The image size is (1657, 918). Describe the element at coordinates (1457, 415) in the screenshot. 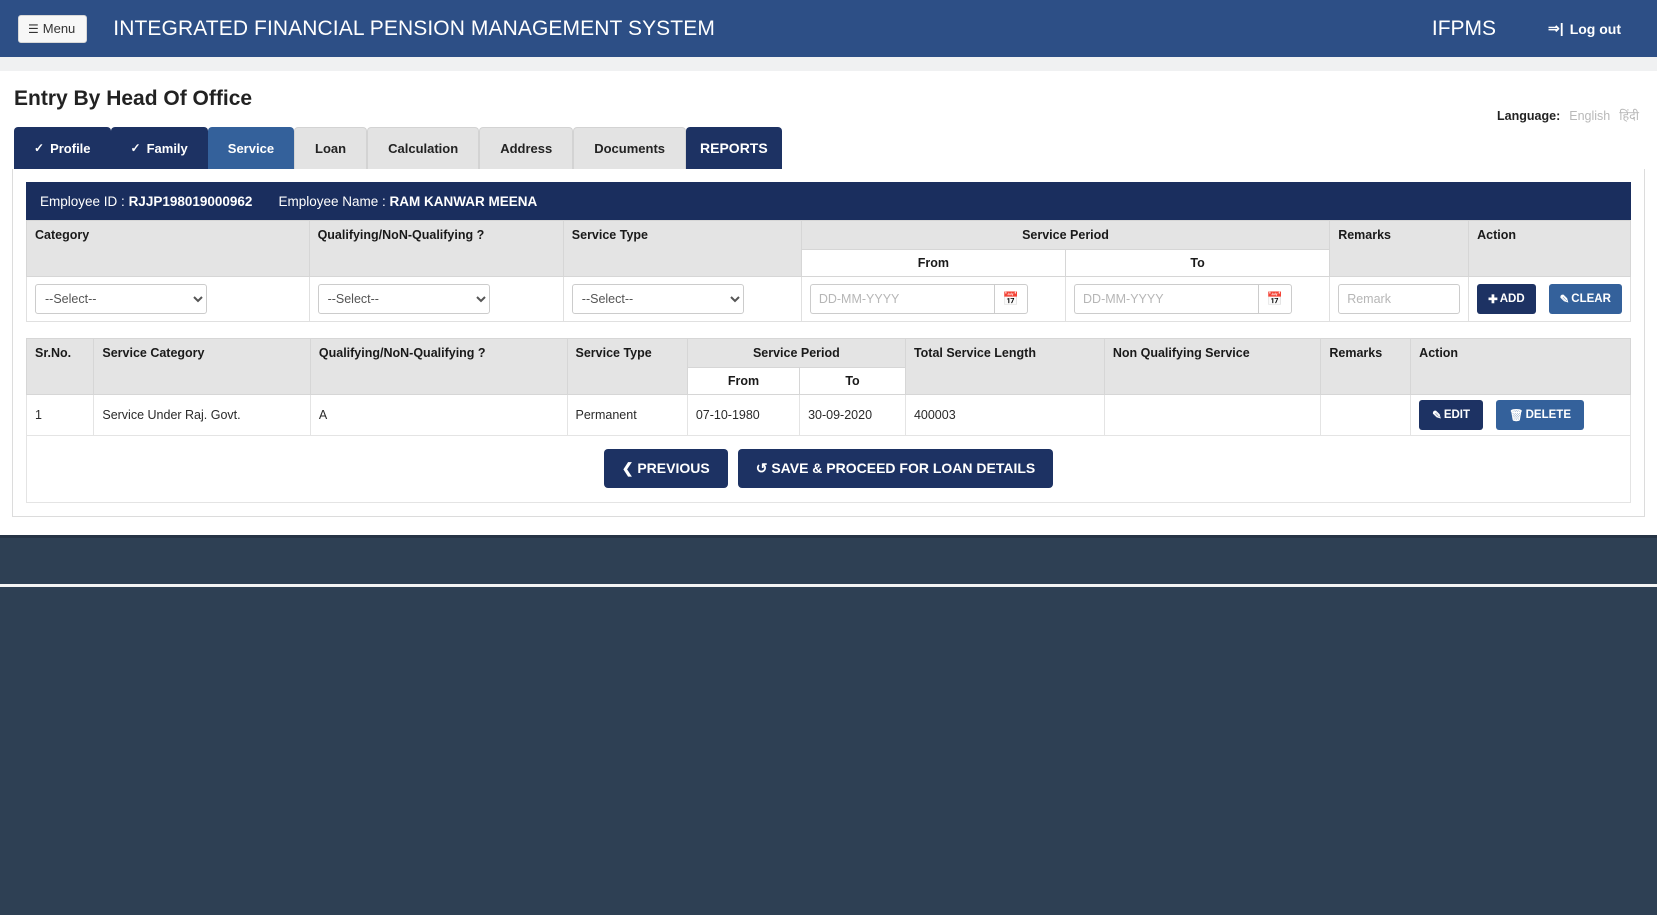

I see `edit-button-label: EDIT` at that location.